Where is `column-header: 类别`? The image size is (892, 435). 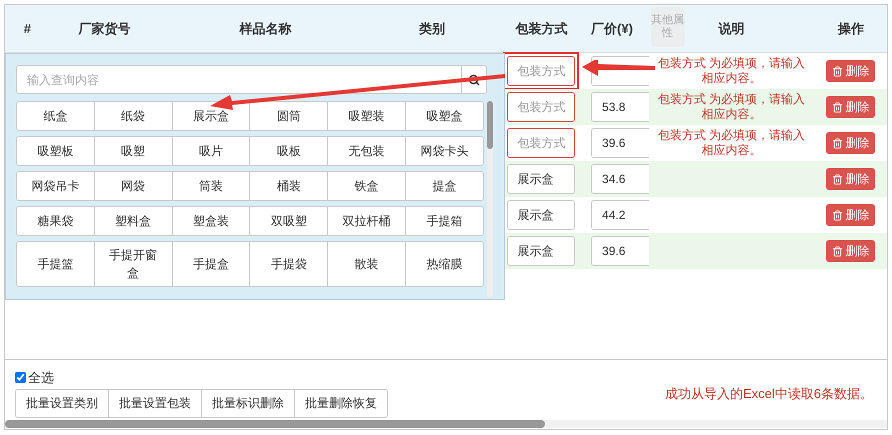 column-header: 类别 is located at coordinates (432, 29).